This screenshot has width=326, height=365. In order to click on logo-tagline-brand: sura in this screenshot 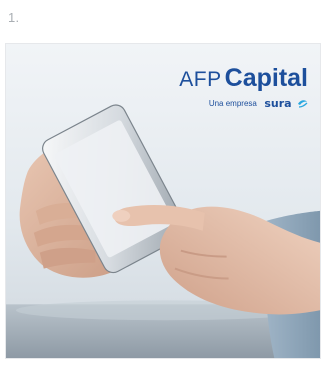, I will do `click(278, 104)`.